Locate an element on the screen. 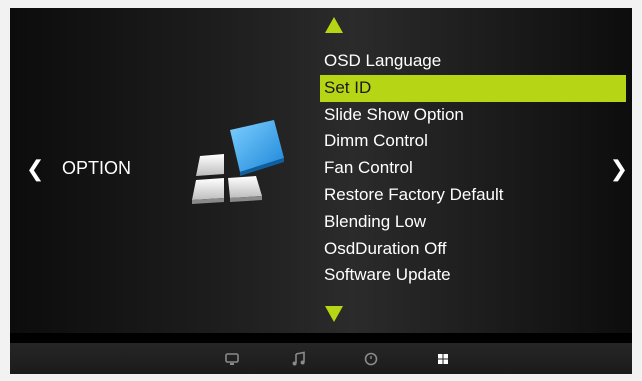  music-note-icon is located at coordinates (299, 359).